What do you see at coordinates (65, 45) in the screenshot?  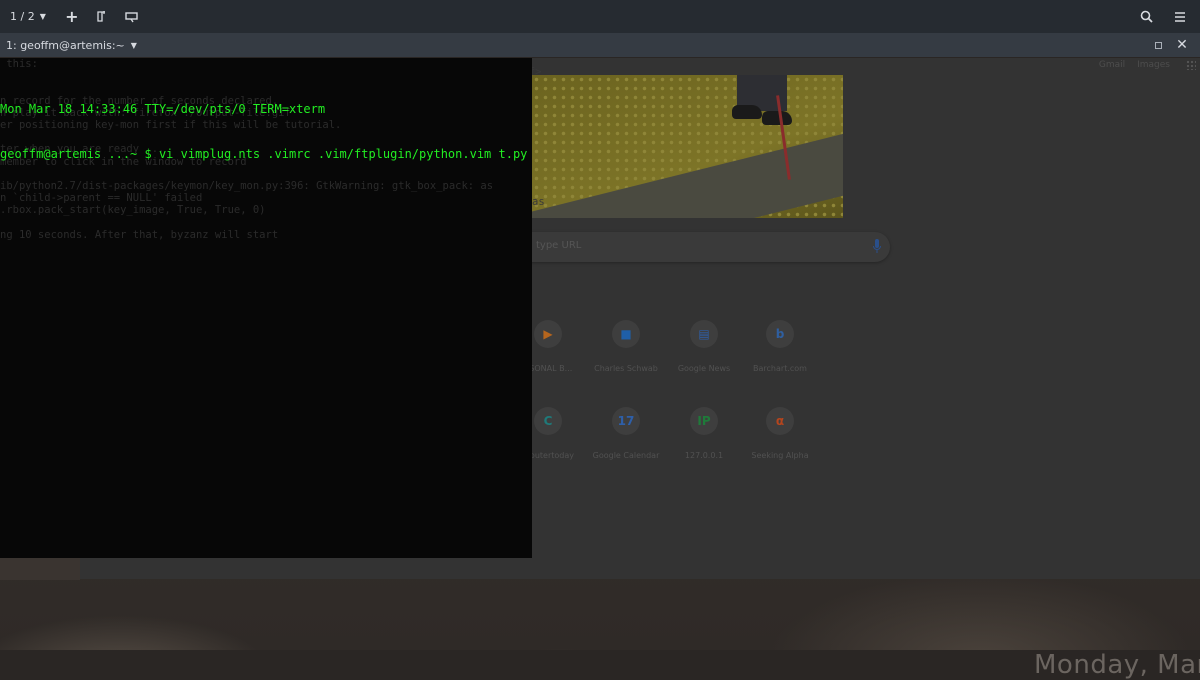 I see `window-title: 1: geoffm@artemis:~` at bounding box center [65, 45].